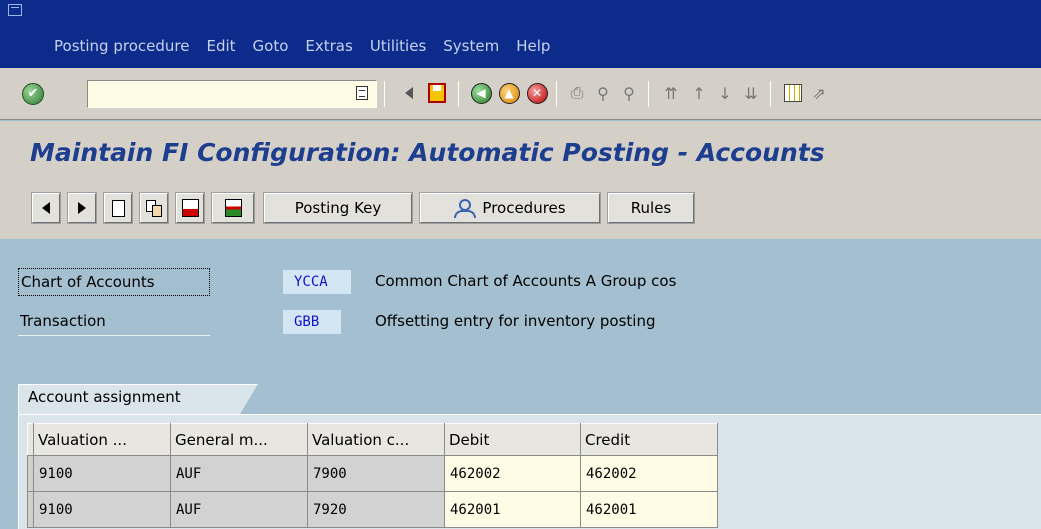  I want to click on back-icon: ◀, so click(481, 93).